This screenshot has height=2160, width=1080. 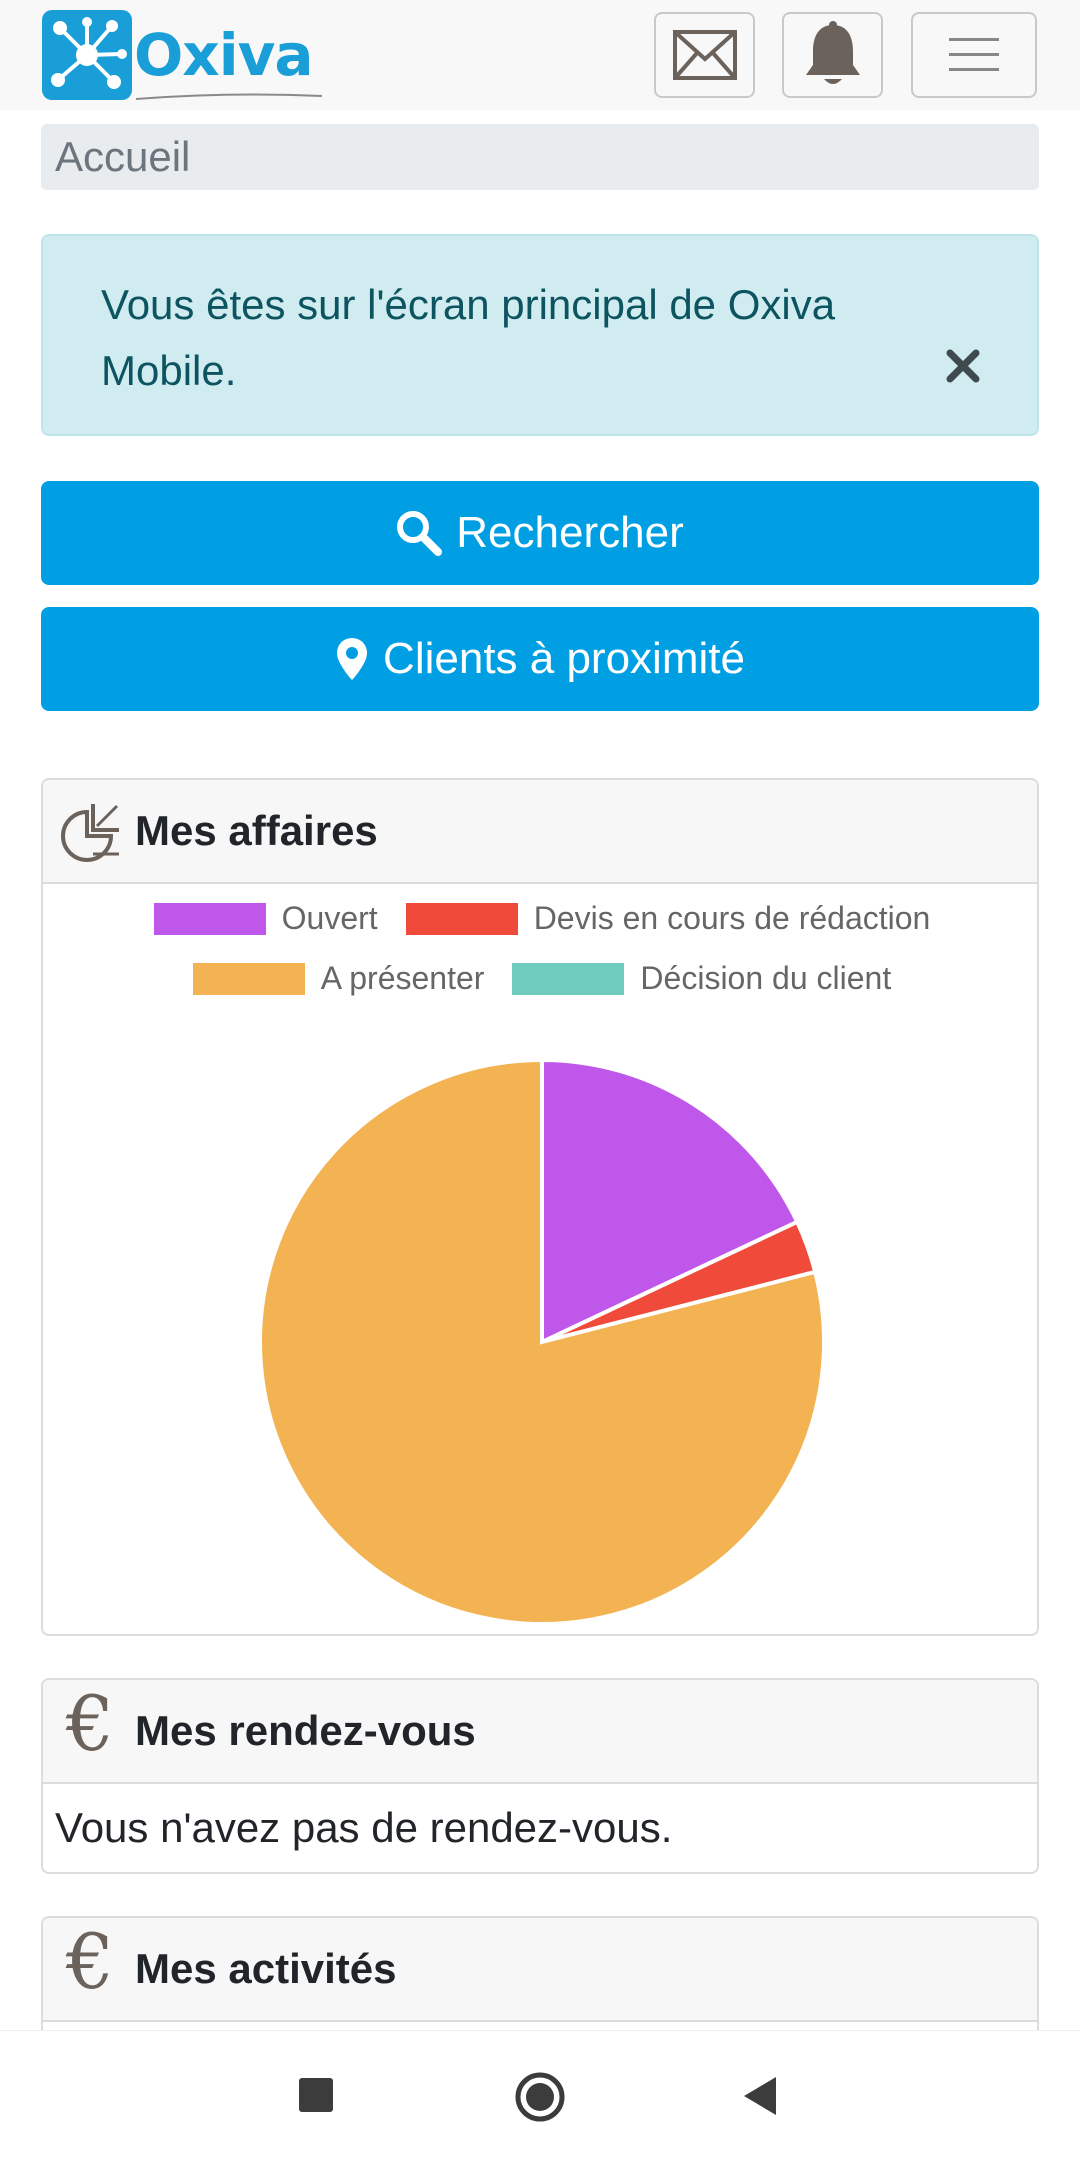 I want to click on notifications-button, so click(x=832, y=55).